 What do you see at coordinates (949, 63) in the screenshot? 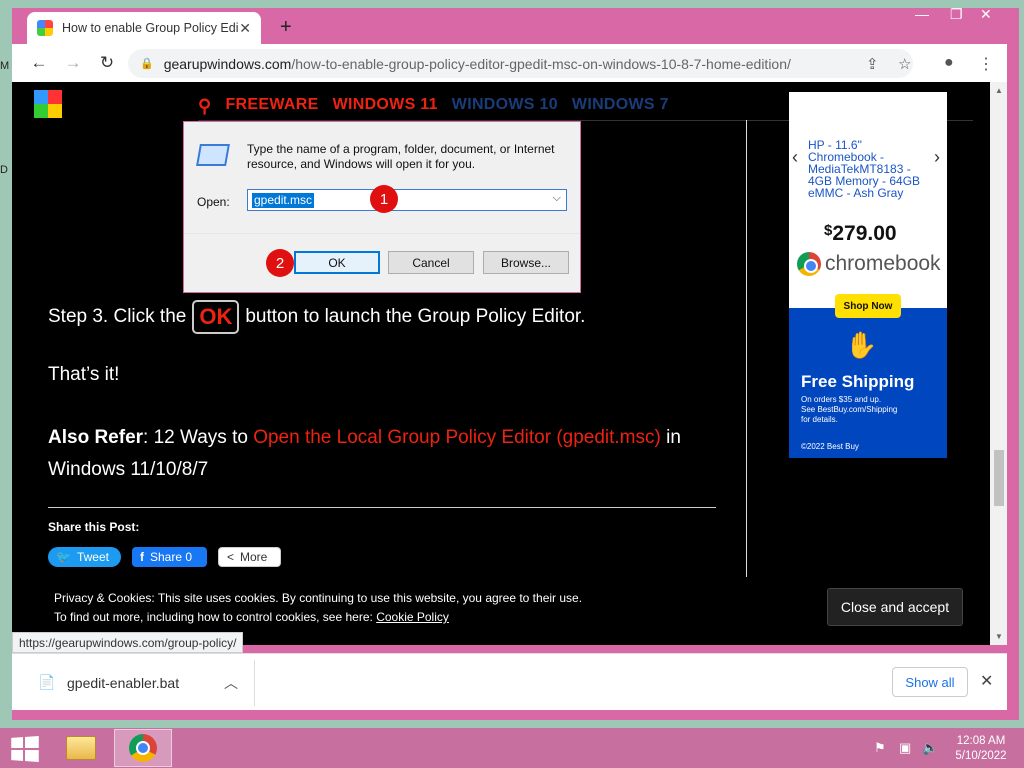
I see `profile-avatar-icon: ●` at bounding box center [949, 63].